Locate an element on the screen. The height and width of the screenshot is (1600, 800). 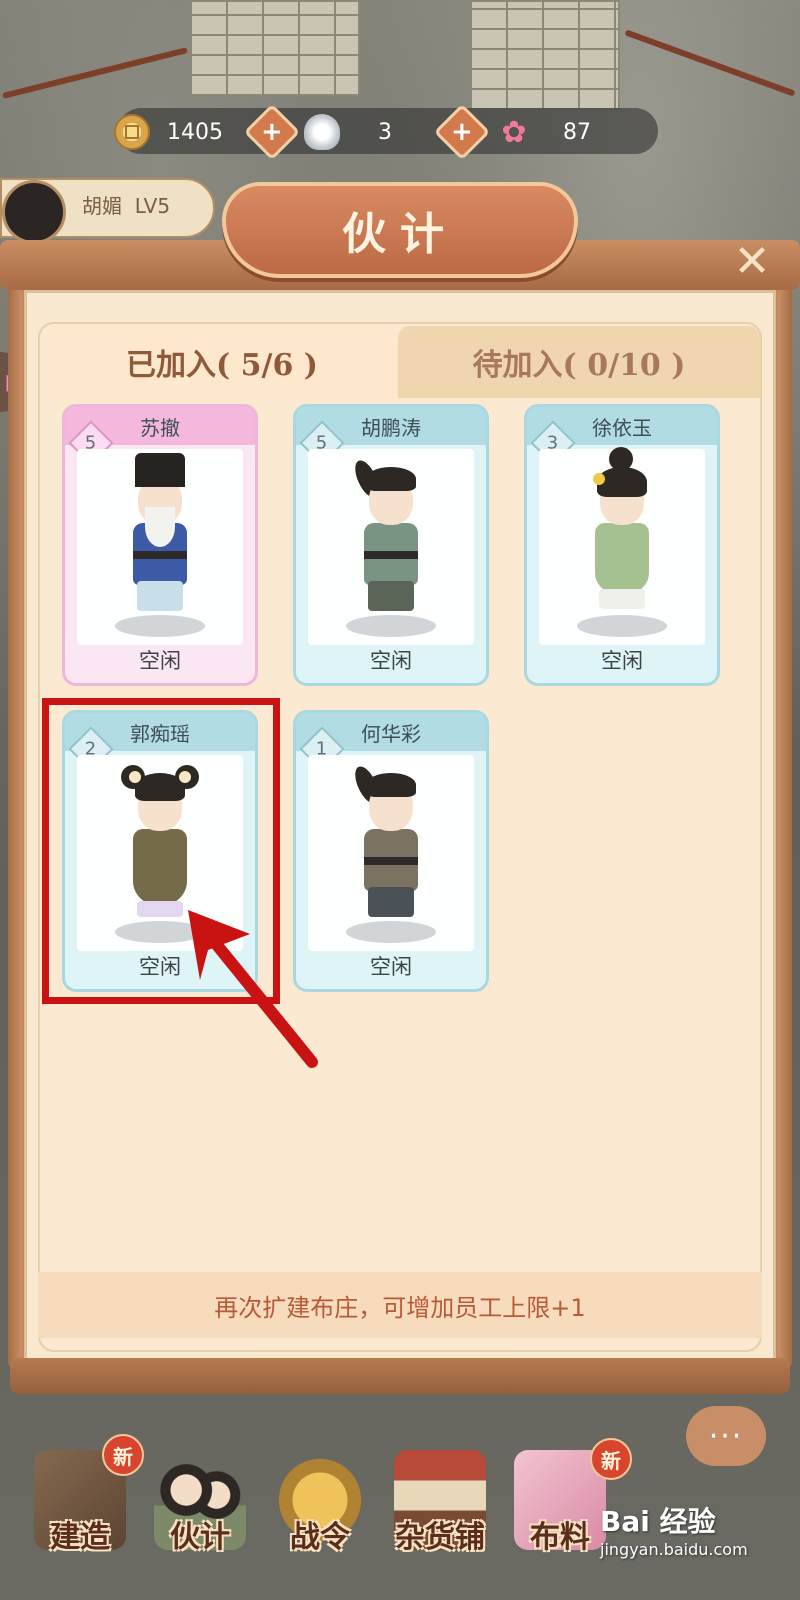
close-icon: ✕ is located at coordinates (752, 262).